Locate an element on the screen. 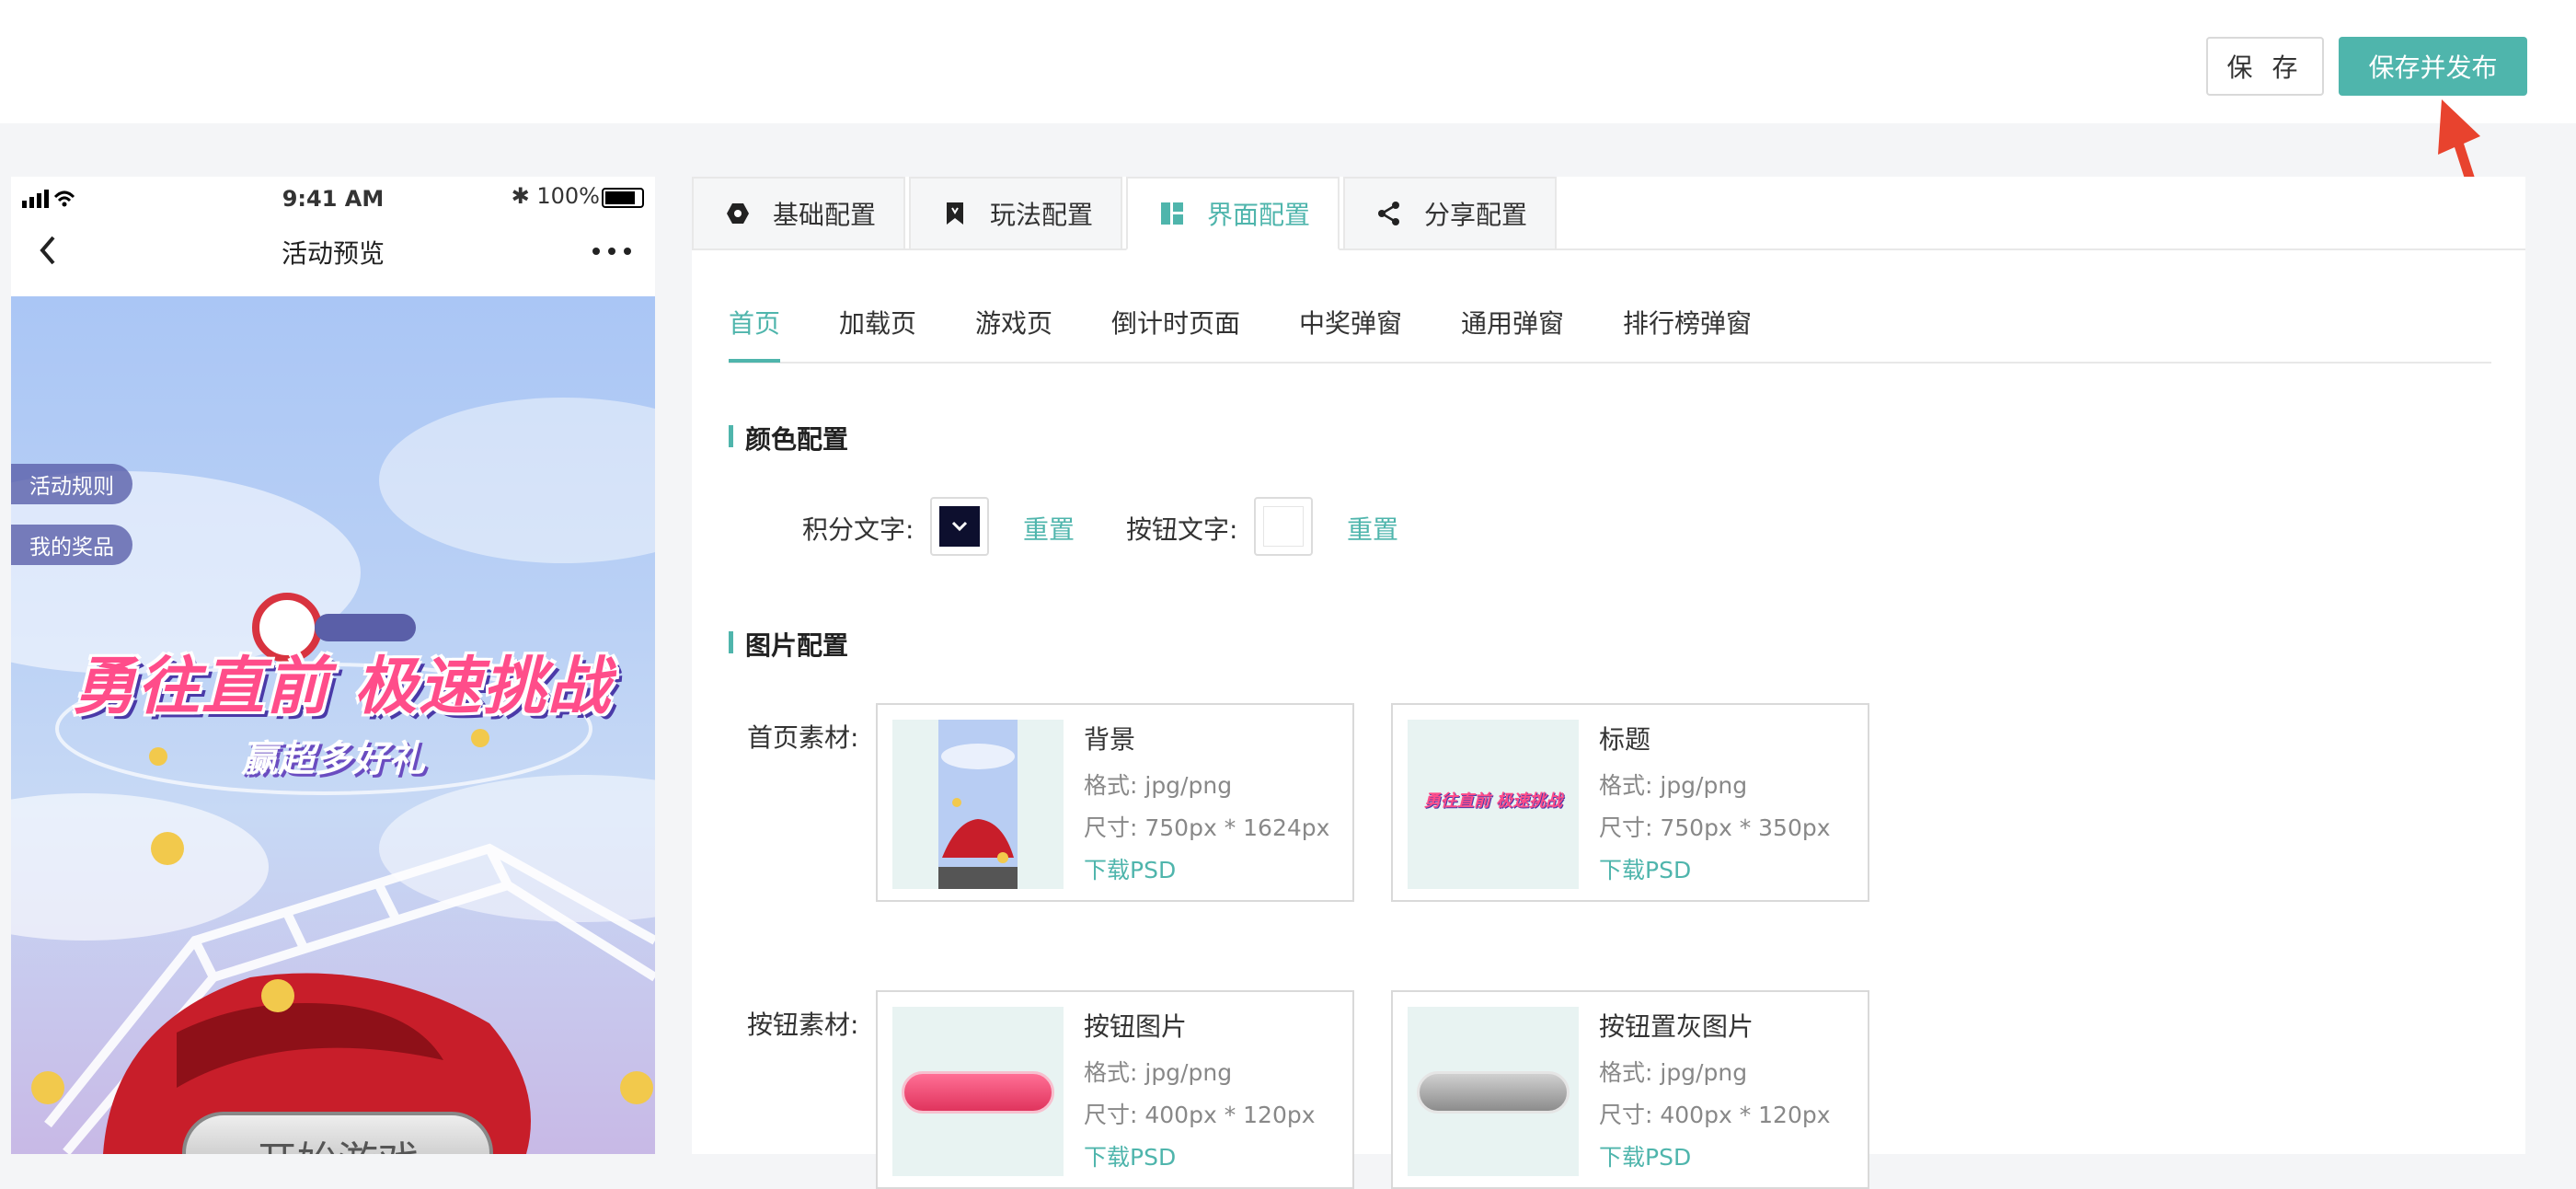 Image resolution: width=2576 pixels, height=1189 pixels. points-text-label: 积分文字: is located at coordinates (858, 529).